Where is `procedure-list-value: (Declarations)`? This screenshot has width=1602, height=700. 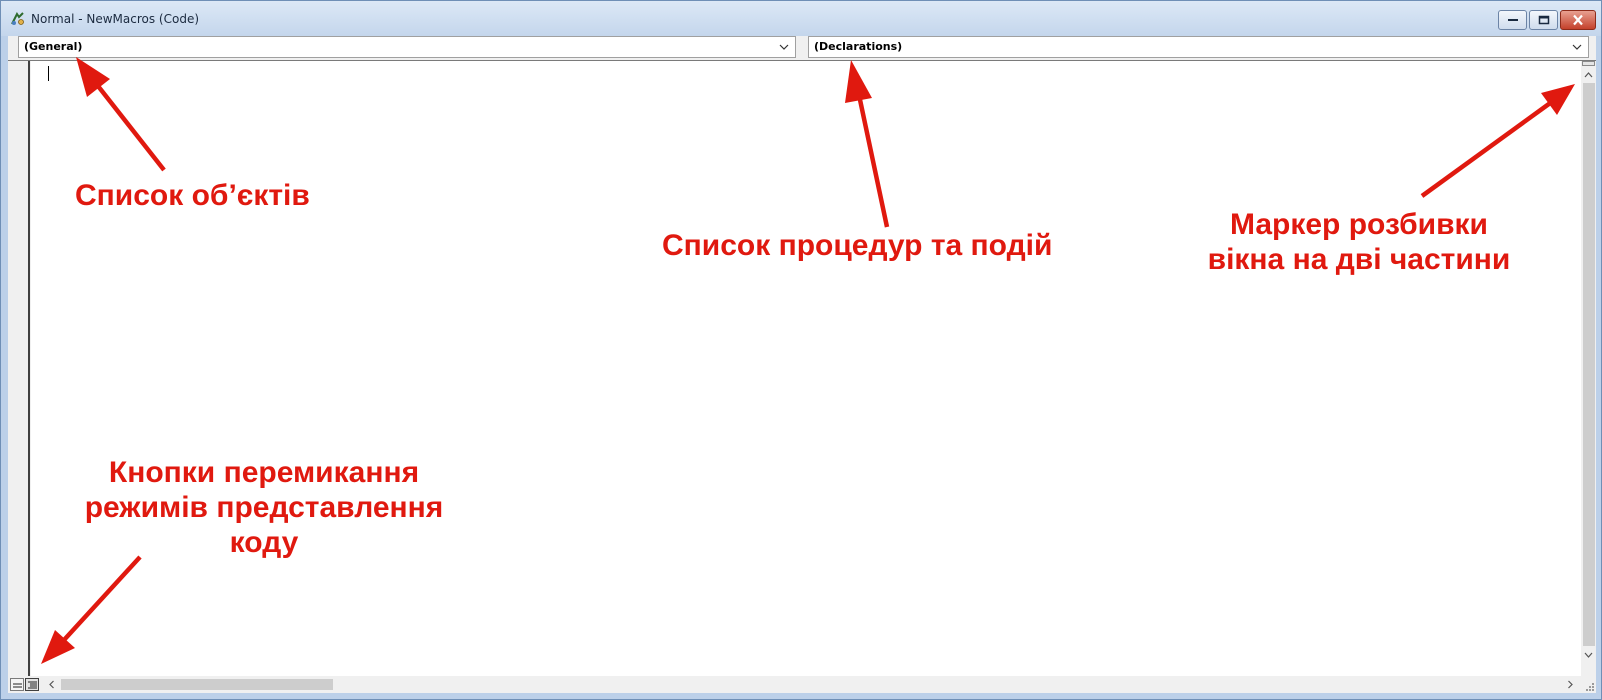
procedure-list-value: (Declarations) is located at coordinates (858, 46).